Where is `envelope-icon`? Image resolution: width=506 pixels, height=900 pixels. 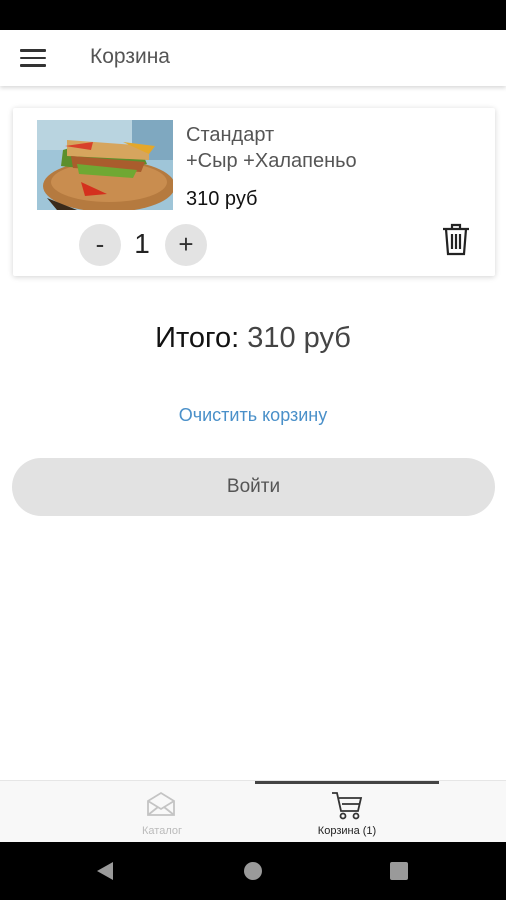
envelope-icon is located at coordinates (161, 803).